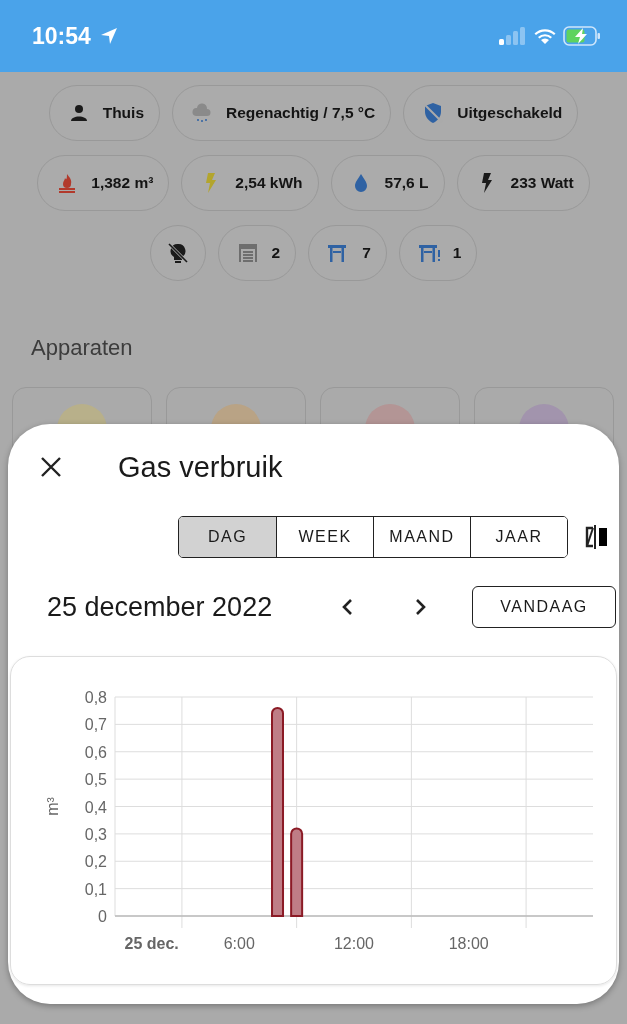 This screenshot has height=1024, width=627. Describe the element at coordinates (82, 348) in the screenshot. I see `section-heading: Apparaten` at that location.